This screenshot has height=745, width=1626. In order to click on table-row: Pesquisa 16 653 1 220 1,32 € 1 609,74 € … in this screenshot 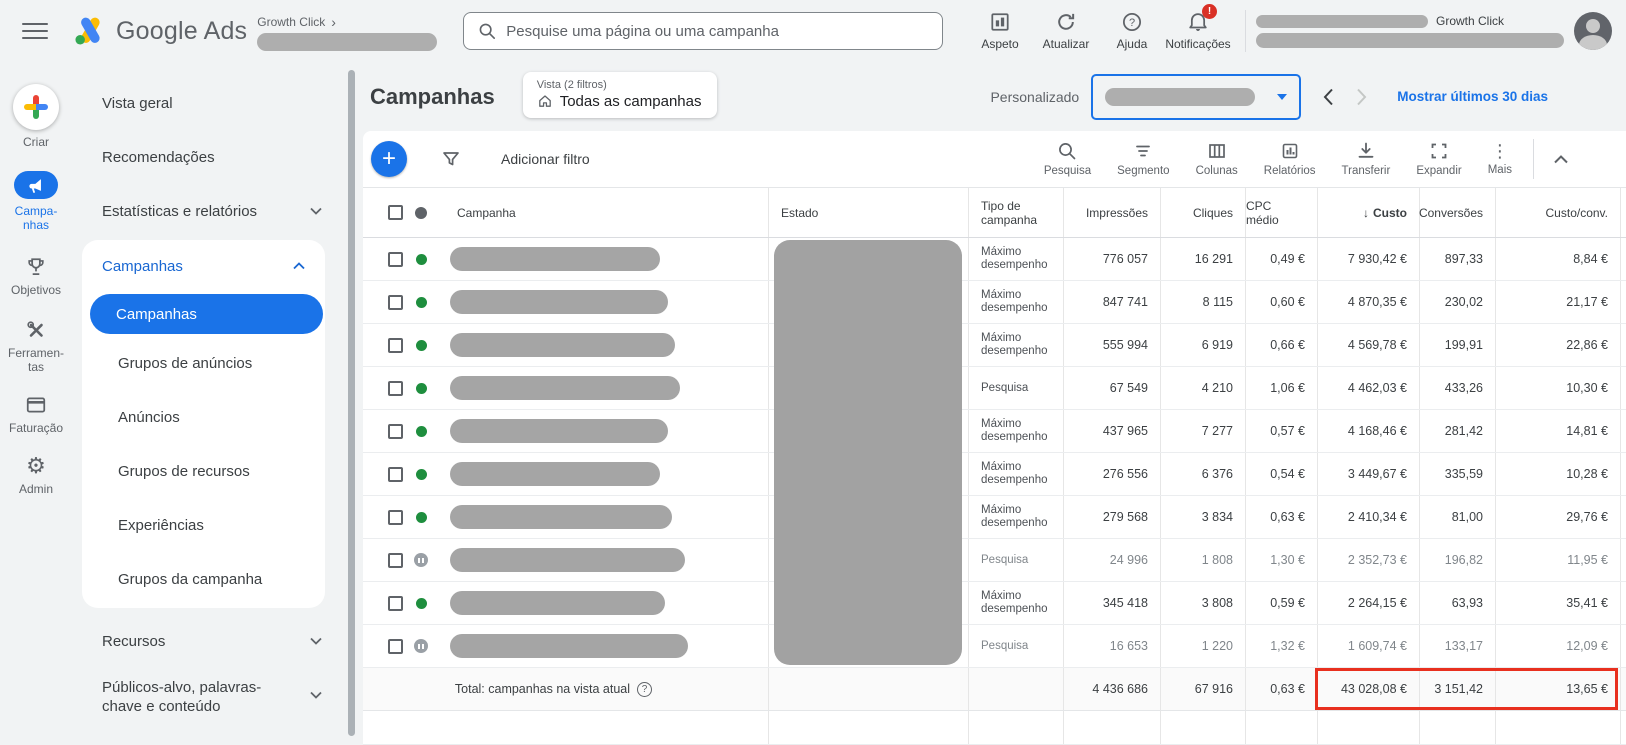, I will do `click(994, 646)`.